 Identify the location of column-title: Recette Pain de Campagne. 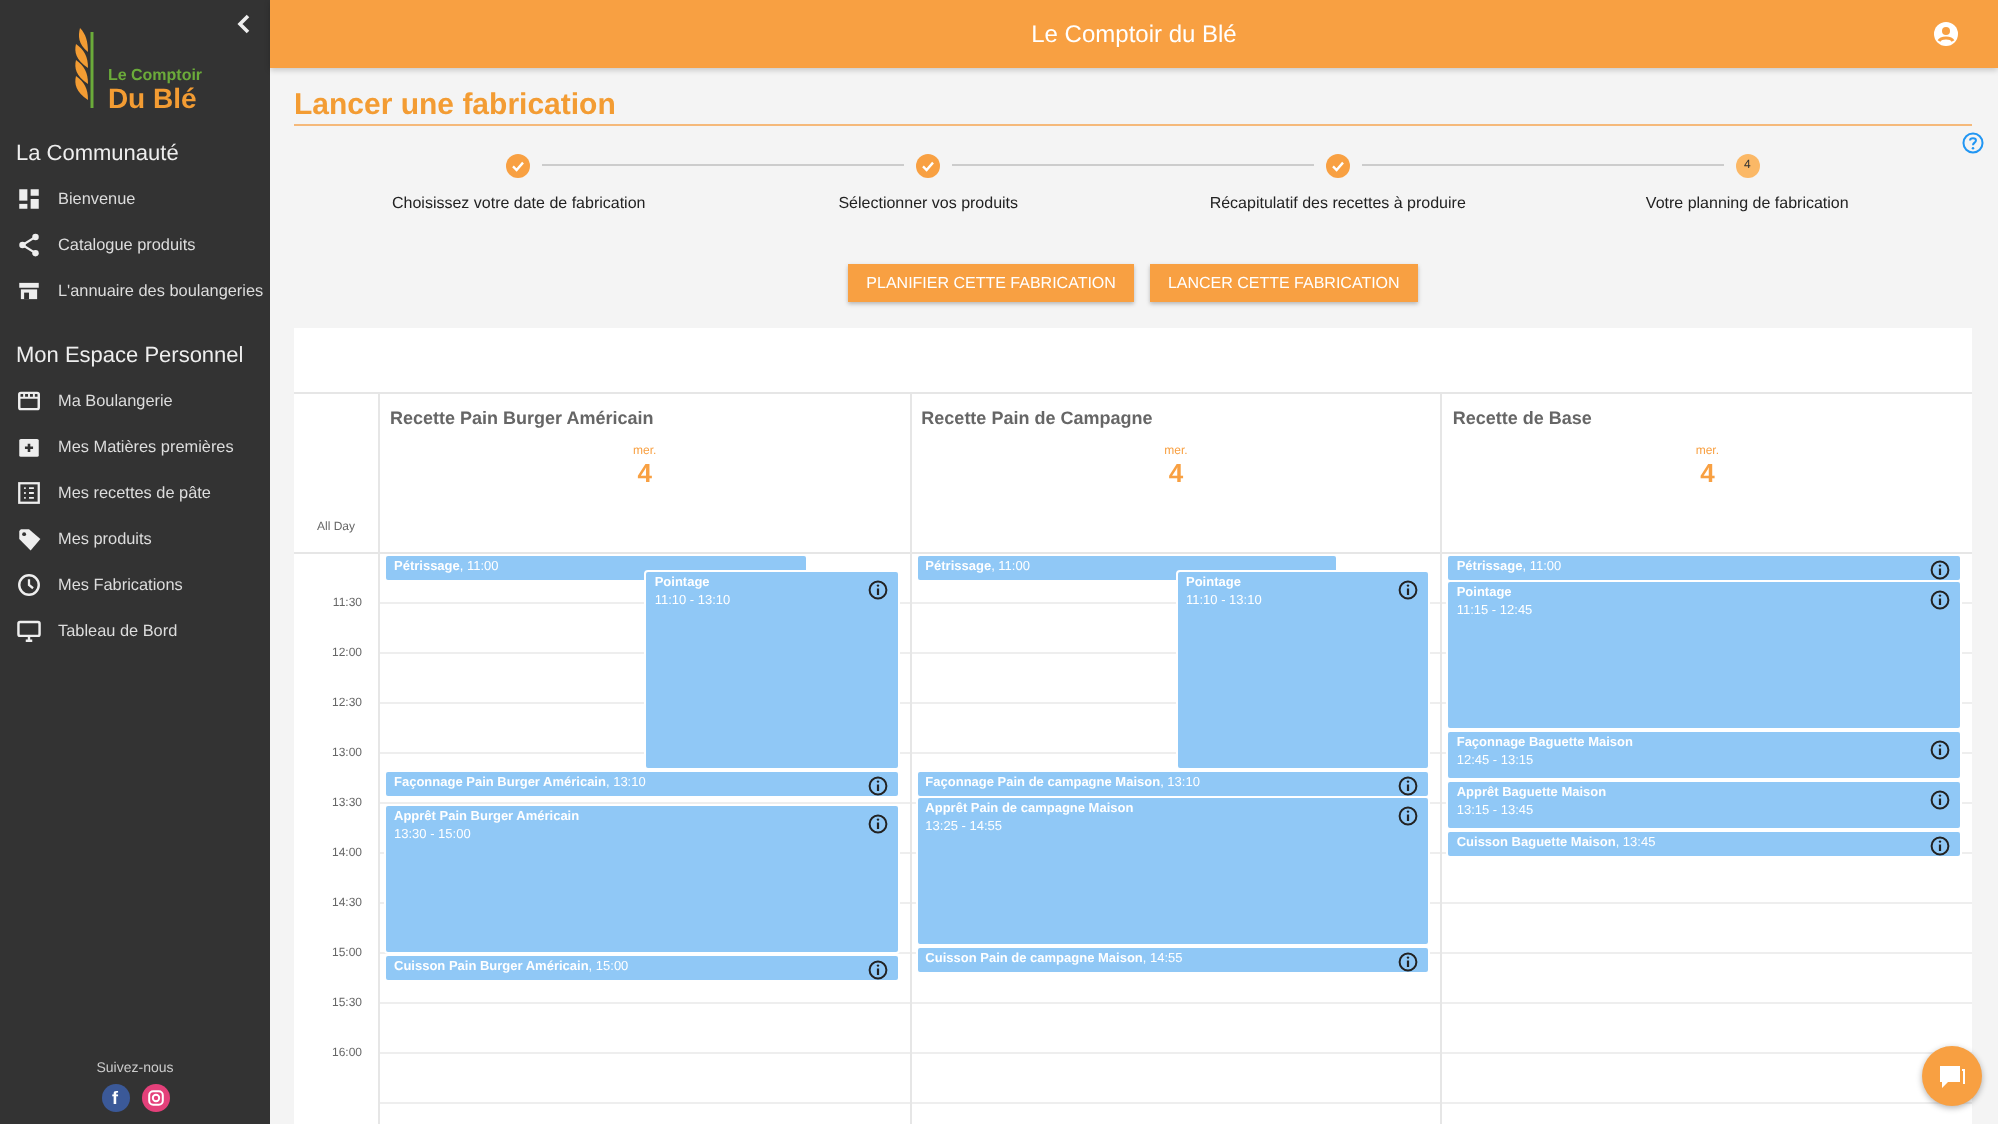
(1037, 417).